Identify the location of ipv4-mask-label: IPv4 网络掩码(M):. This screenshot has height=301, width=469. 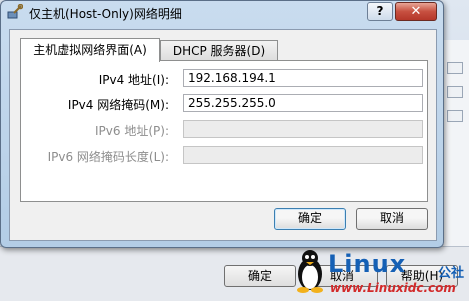
(118, 105).